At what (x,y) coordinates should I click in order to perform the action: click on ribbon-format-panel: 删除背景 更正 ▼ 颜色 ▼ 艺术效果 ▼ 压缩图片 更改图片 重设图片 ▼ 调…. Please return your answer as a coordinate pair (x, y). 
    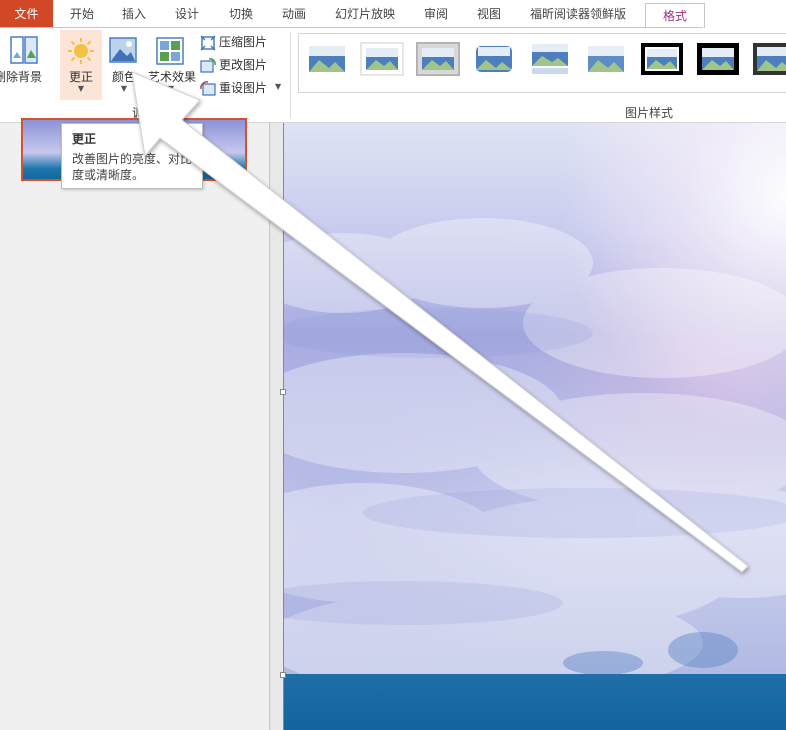
    Looking at the image, I should click on (393, 75).